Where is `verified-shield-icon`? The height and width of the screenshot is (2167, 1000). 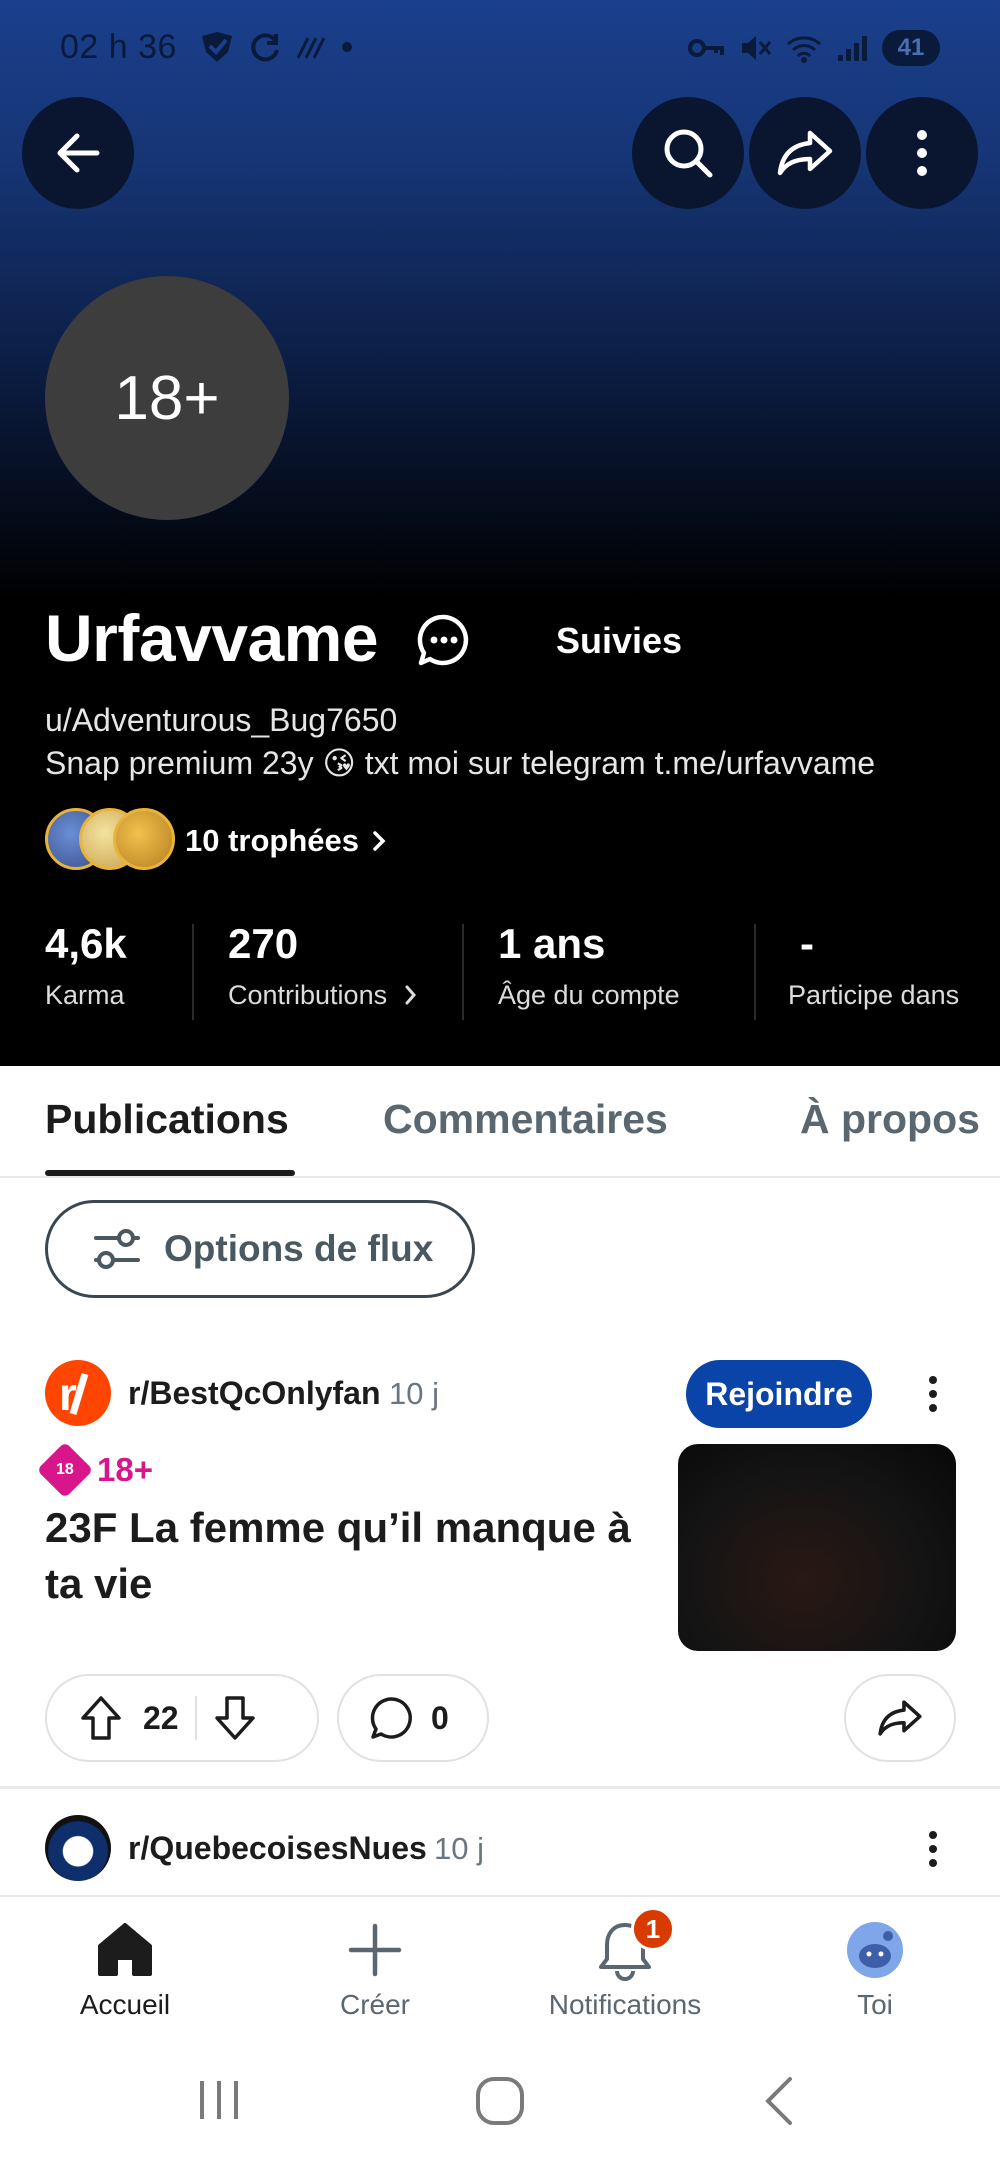 verified-shield-icon is located at coordinates (217, 47).